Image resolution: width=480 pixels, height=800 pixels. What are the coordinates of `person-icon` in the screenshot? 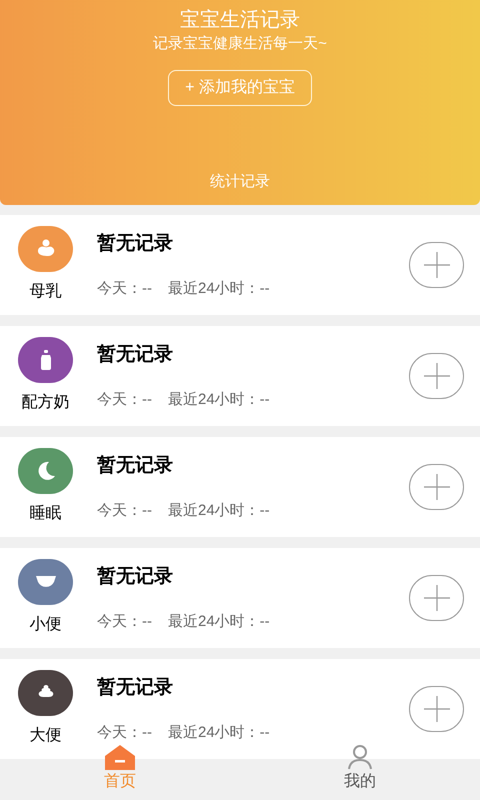 It's located at (360, 757).